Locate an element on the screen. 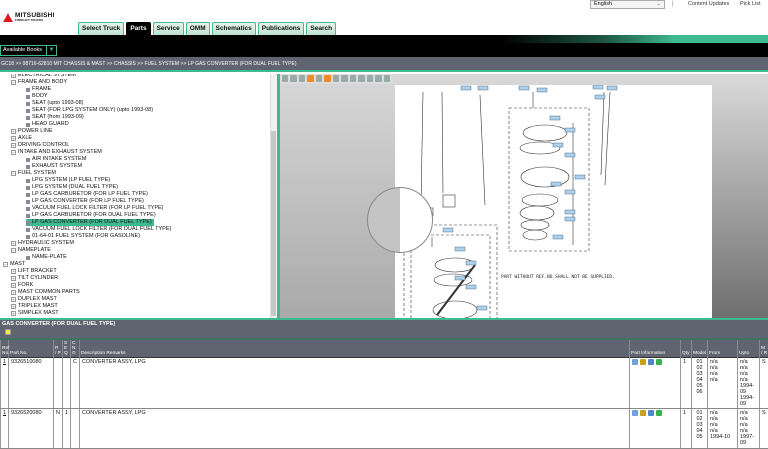 This screenshot has width=768, height=449. content-updates-link: Content Updates is located at coordinates (708, 4).